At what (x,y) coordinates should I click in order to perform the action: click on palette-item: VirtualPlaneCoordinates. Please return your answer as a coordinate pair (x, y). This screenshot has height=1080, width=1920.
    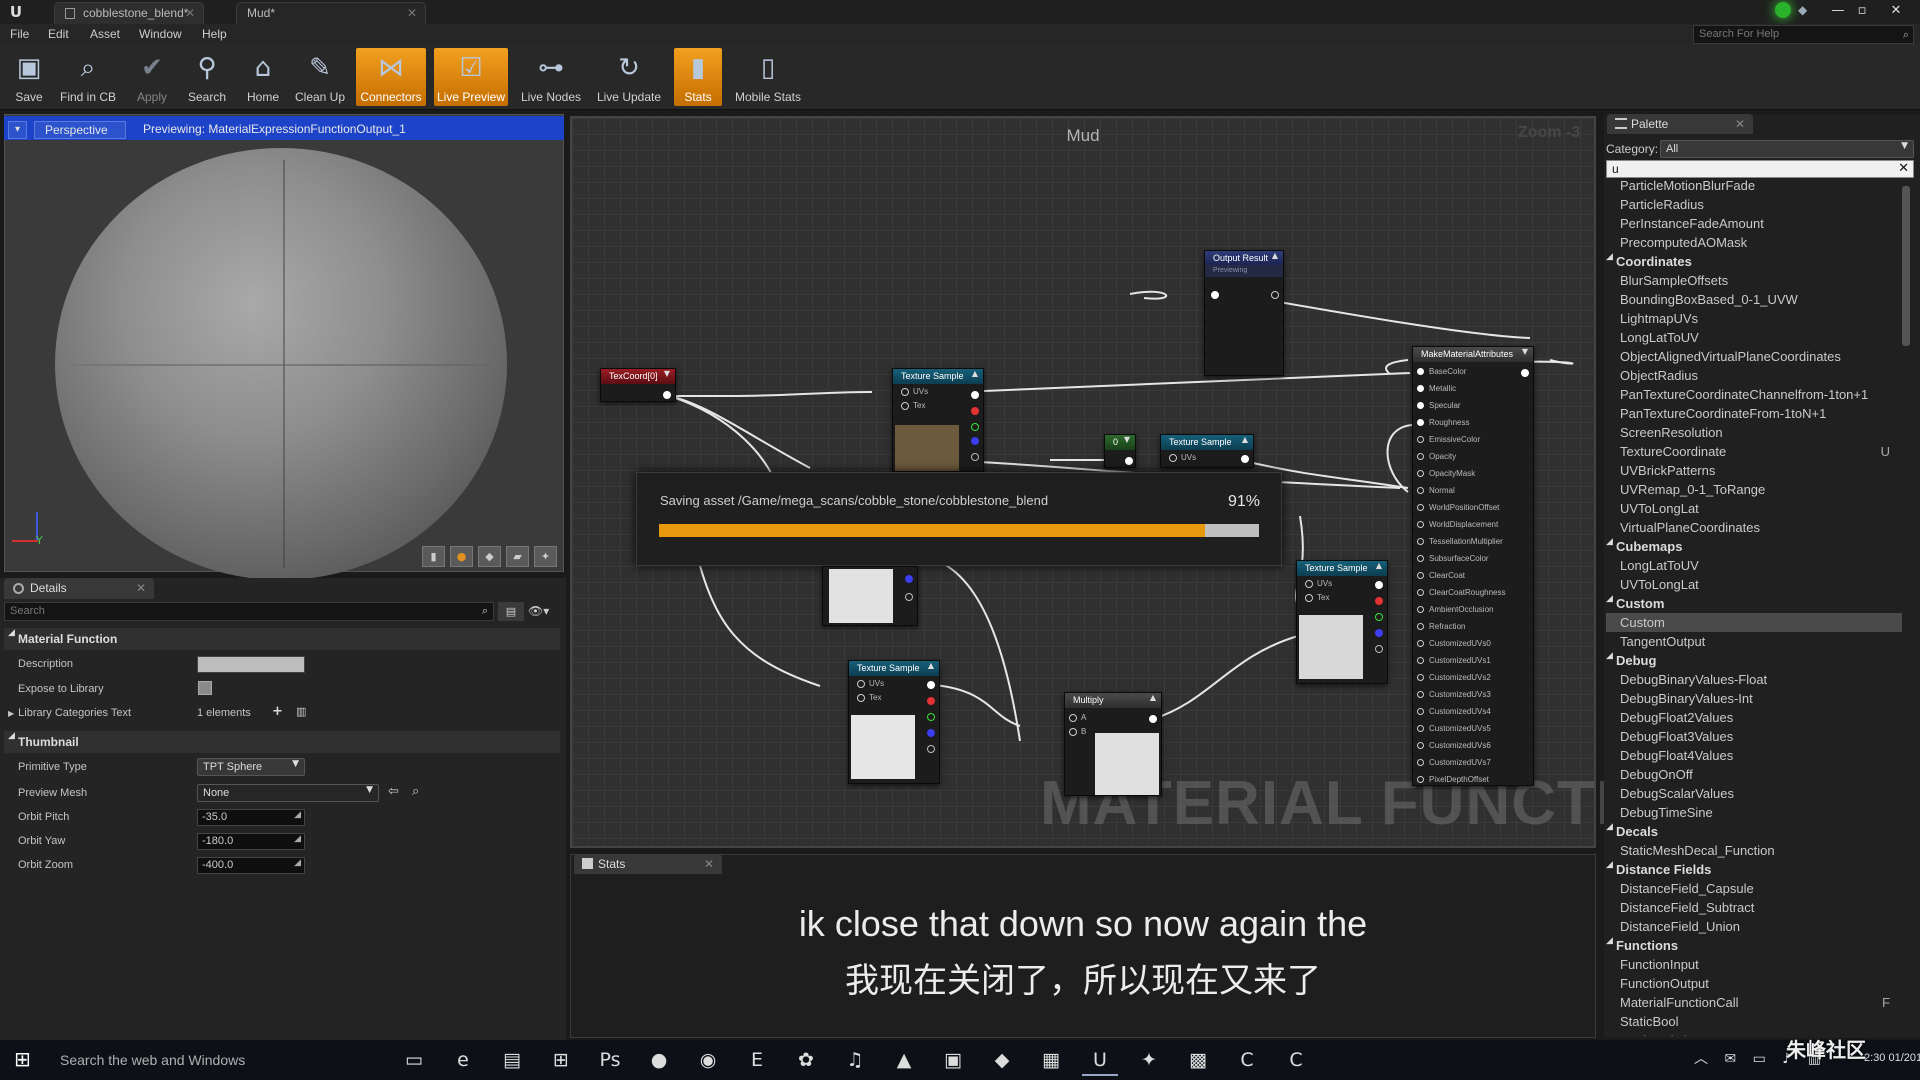
    Looking at the image, I should click on (1754, 527).